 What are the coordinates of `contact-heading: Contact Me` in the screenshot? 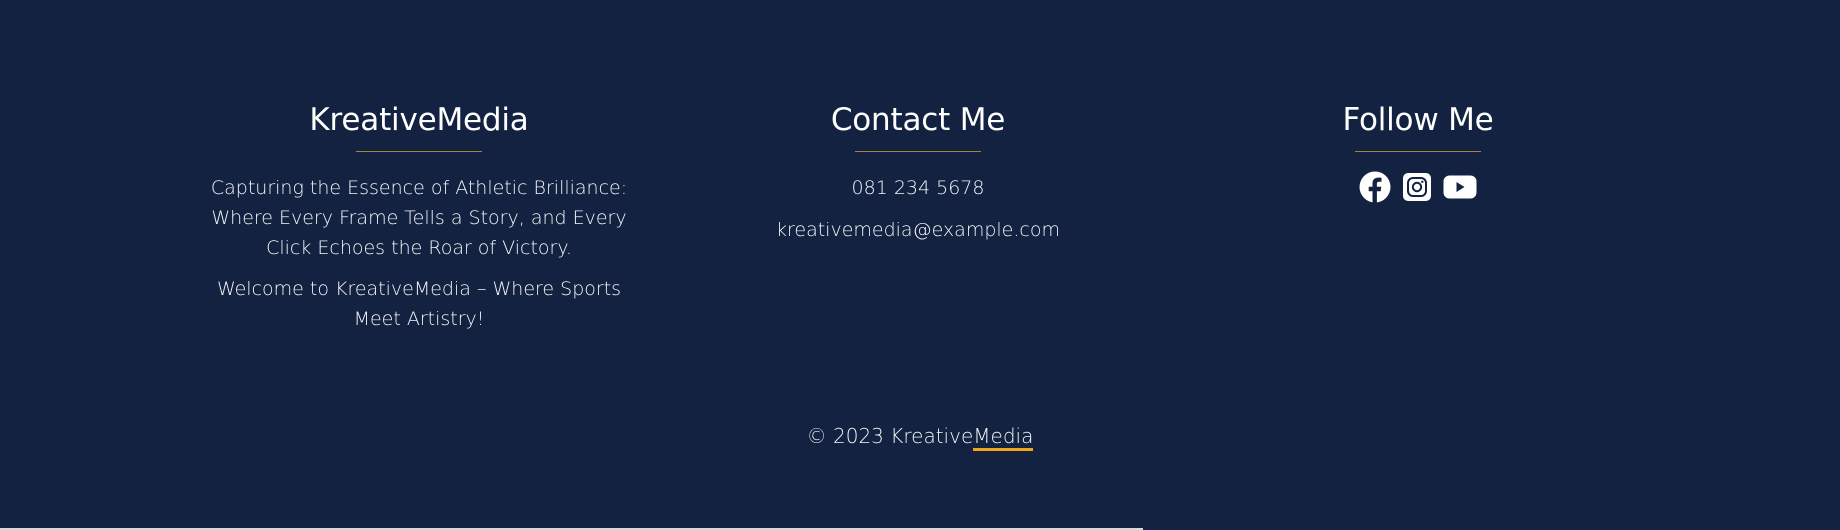 It's located at (918, 120).